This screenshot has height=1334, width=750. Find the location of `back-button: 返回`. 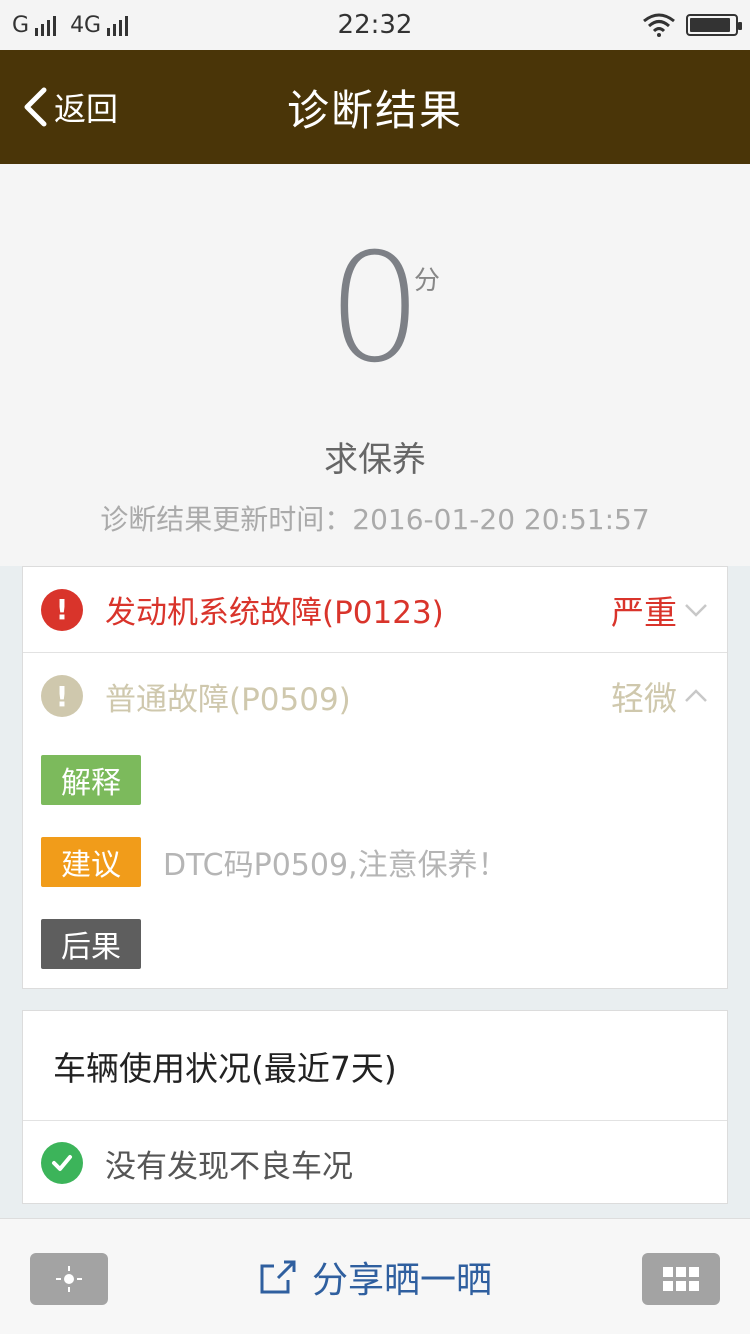

back-button: 返回 is located at coordinates (70, 107).